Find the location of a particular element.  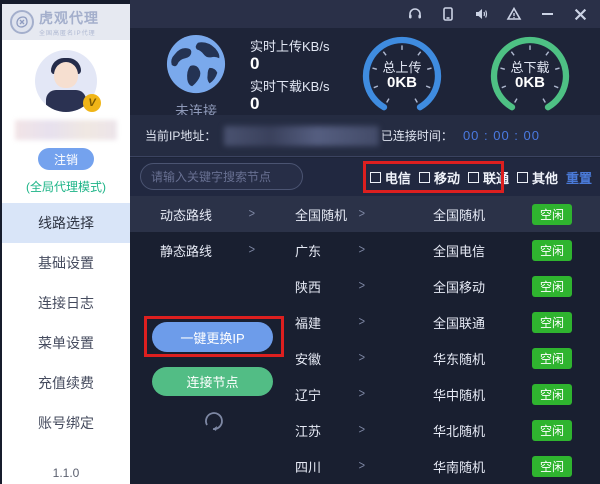

table-row: 陕西 > 全国移动 空闲 is located at coordinates (365, 286).